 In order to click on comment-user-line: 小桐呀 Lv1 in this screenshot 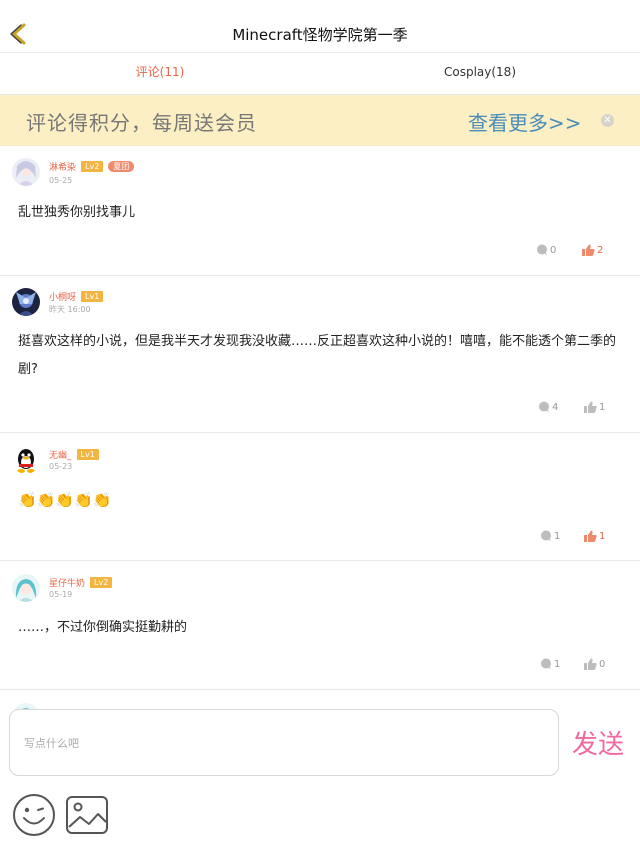, I will do `click(76, 296)`.